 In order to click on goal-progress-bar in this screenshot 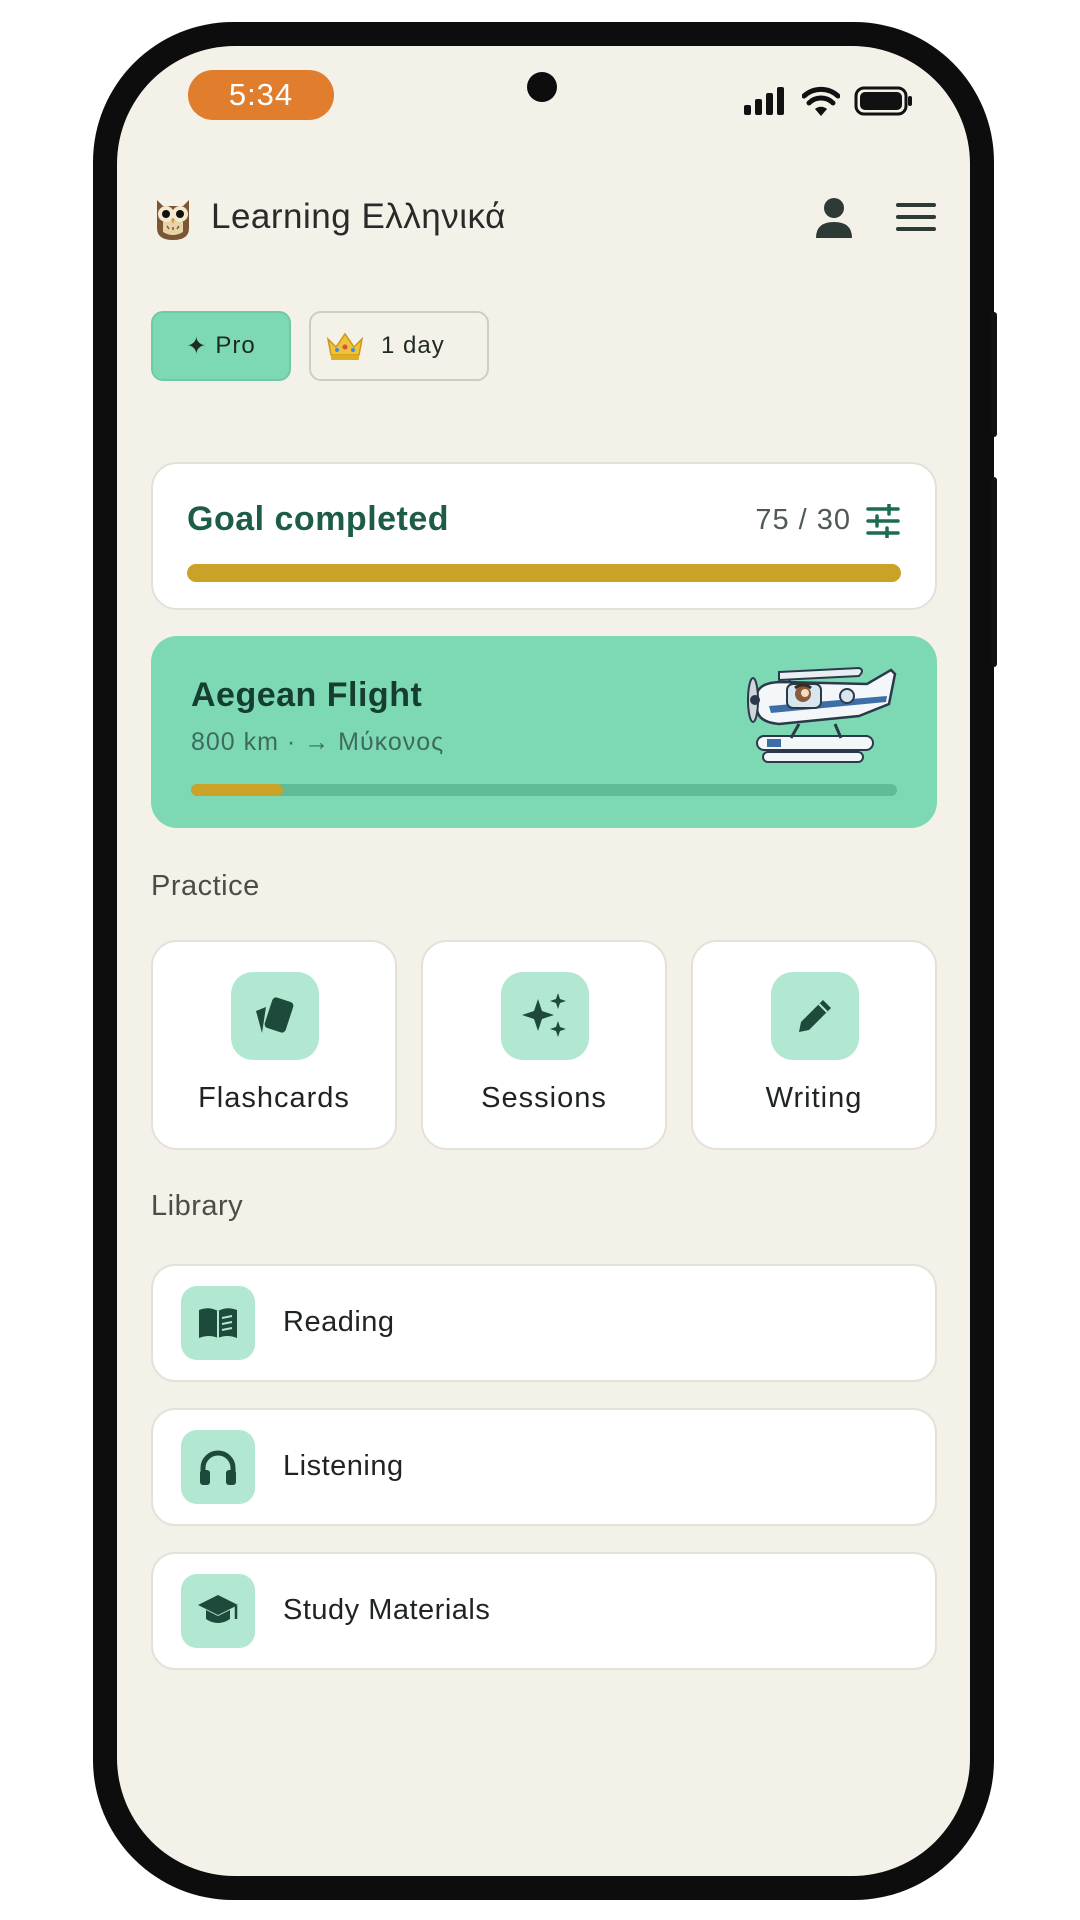, I will do `click(544, 573)`.